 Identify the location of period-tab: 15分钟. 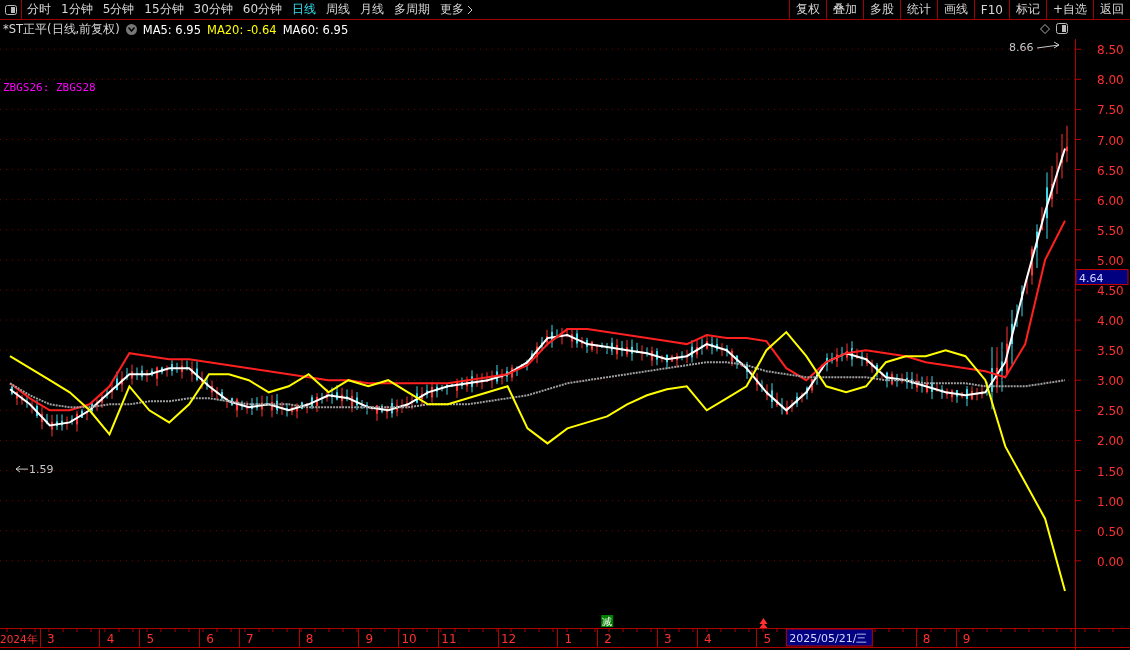
(164, 9).